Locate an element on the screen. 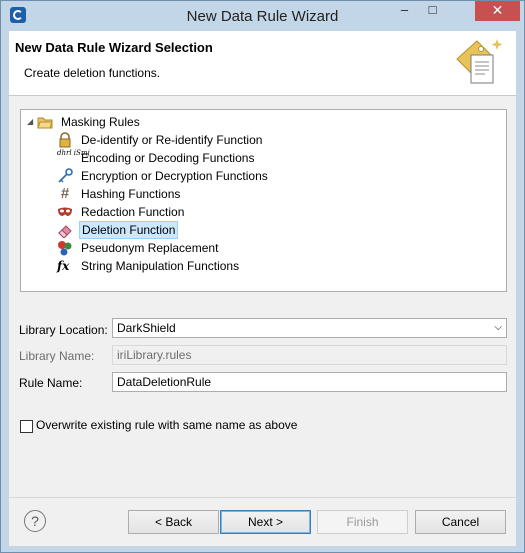 The width and height of the screenshot is (525, 553). tree-item-label: Pseudonym Replacement is located at coordinates (150, 248).